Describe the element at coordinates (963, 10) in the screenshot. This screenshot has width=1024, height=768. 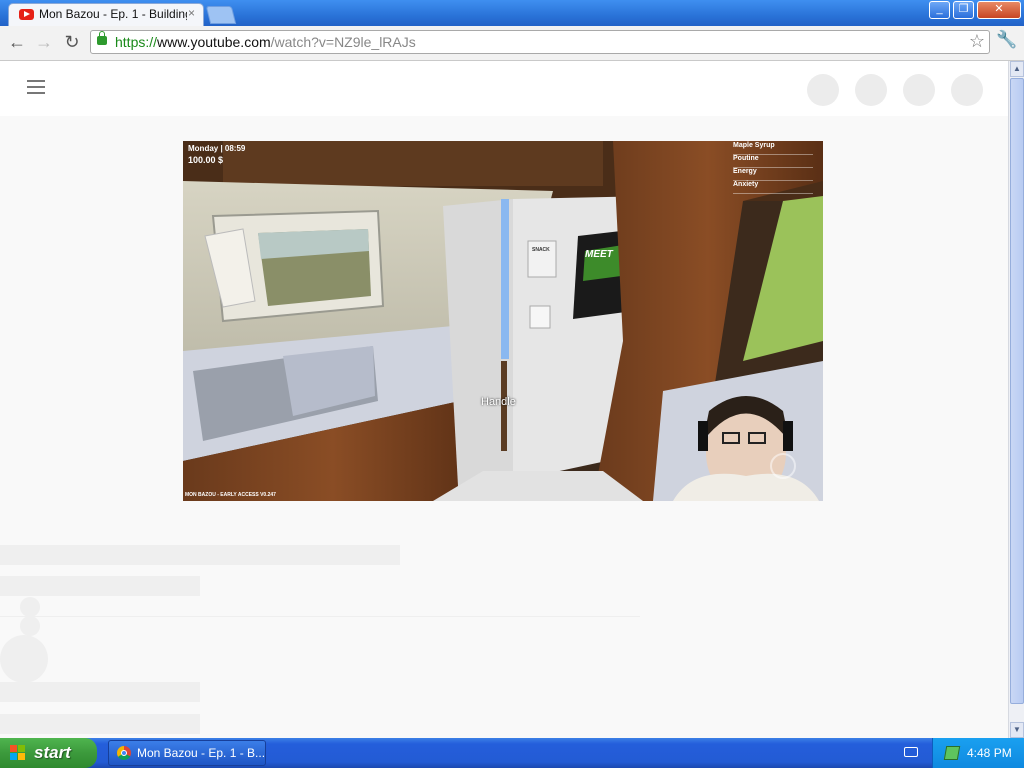
I see `maximize-button: ❐` at that location.